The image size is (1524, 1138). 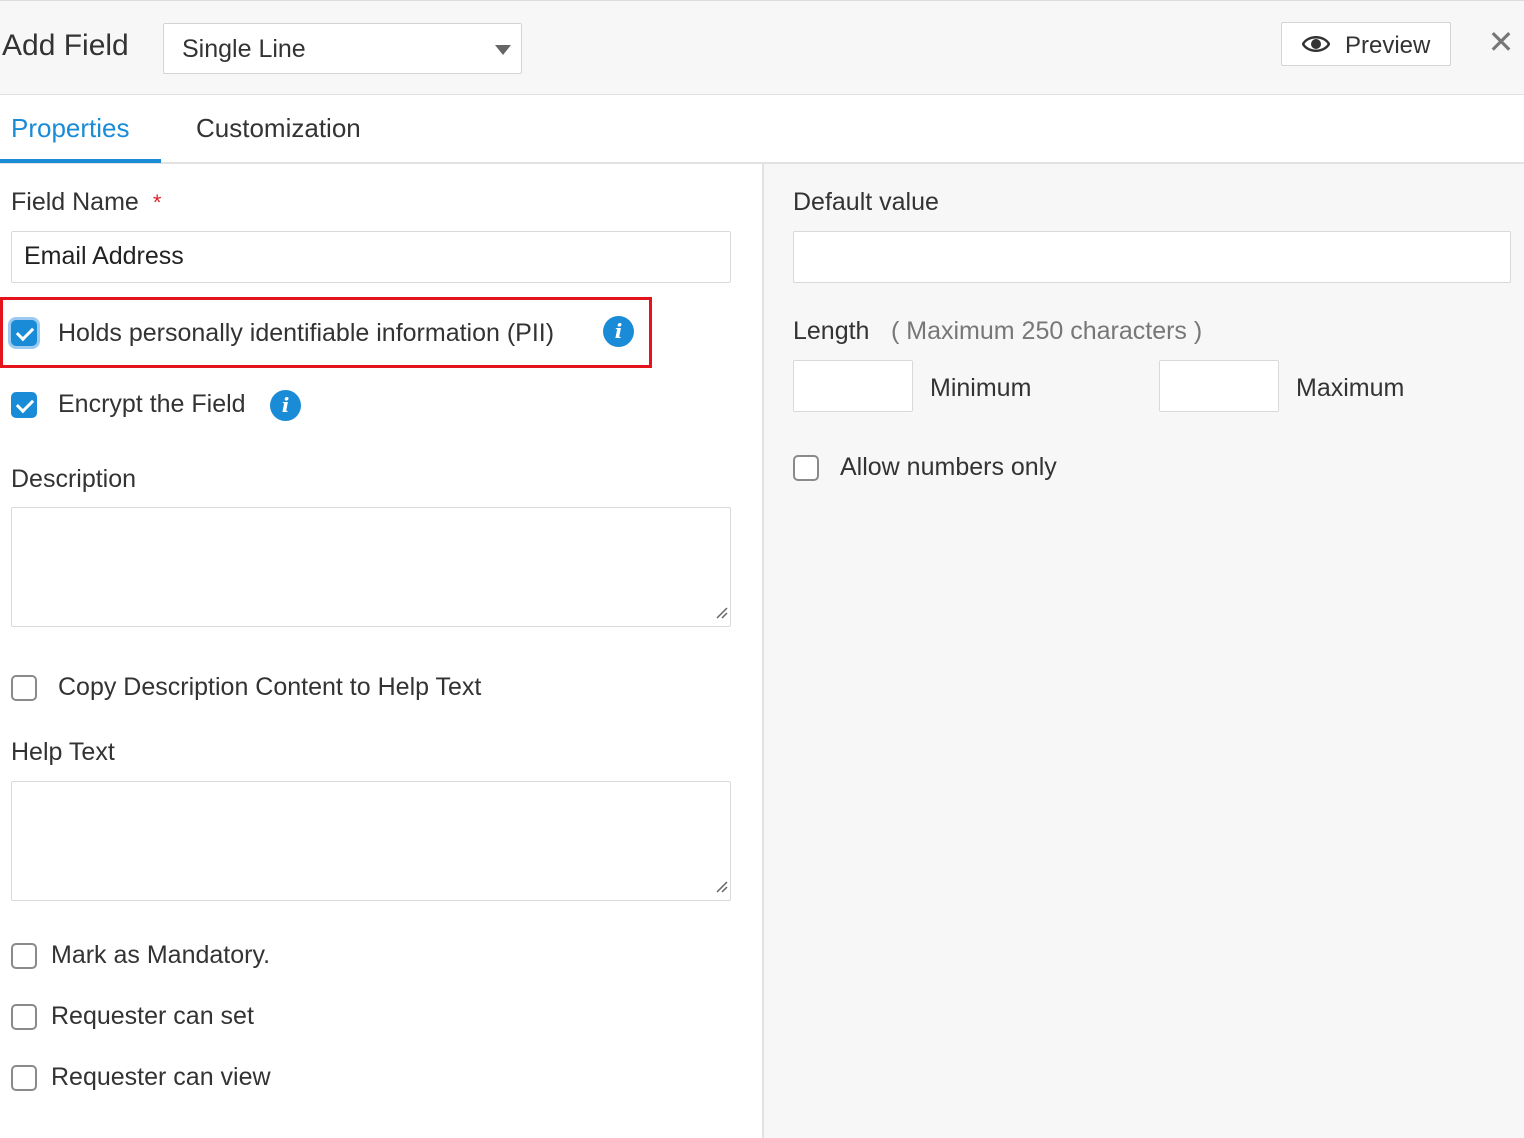 I want to click on numbers-only-label: Allow numbers only, so click(x=948, y=467).